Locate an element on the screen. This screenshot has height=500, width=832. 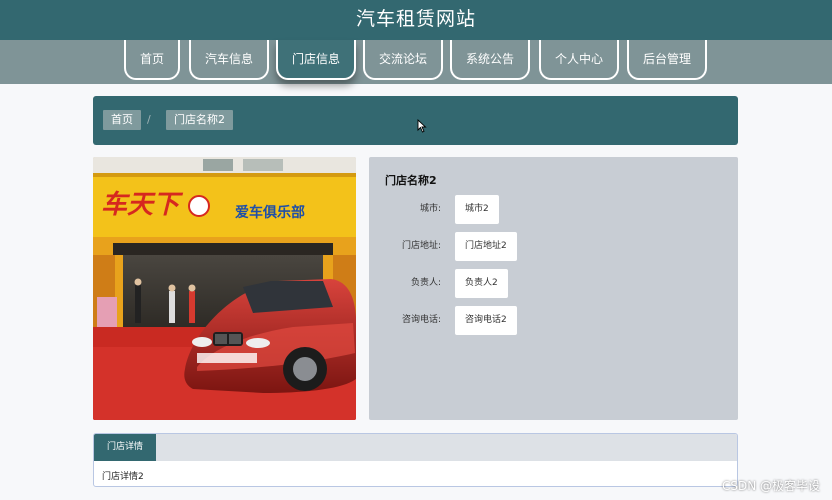
tab-store-detail: 门店详情 is located at coordinates (125, 447).